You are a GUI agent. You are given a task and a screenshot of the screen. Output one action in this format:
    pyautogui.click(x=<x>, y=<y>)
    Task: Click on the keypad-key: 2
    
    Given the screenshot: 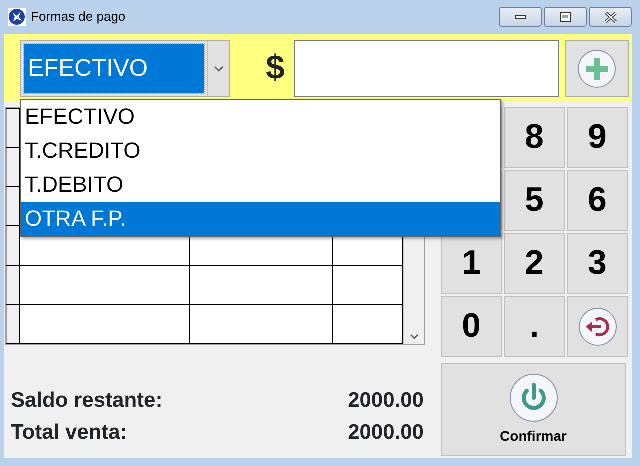 What is the action you would take?
    pyautogui.click(x=534, y=263)
    